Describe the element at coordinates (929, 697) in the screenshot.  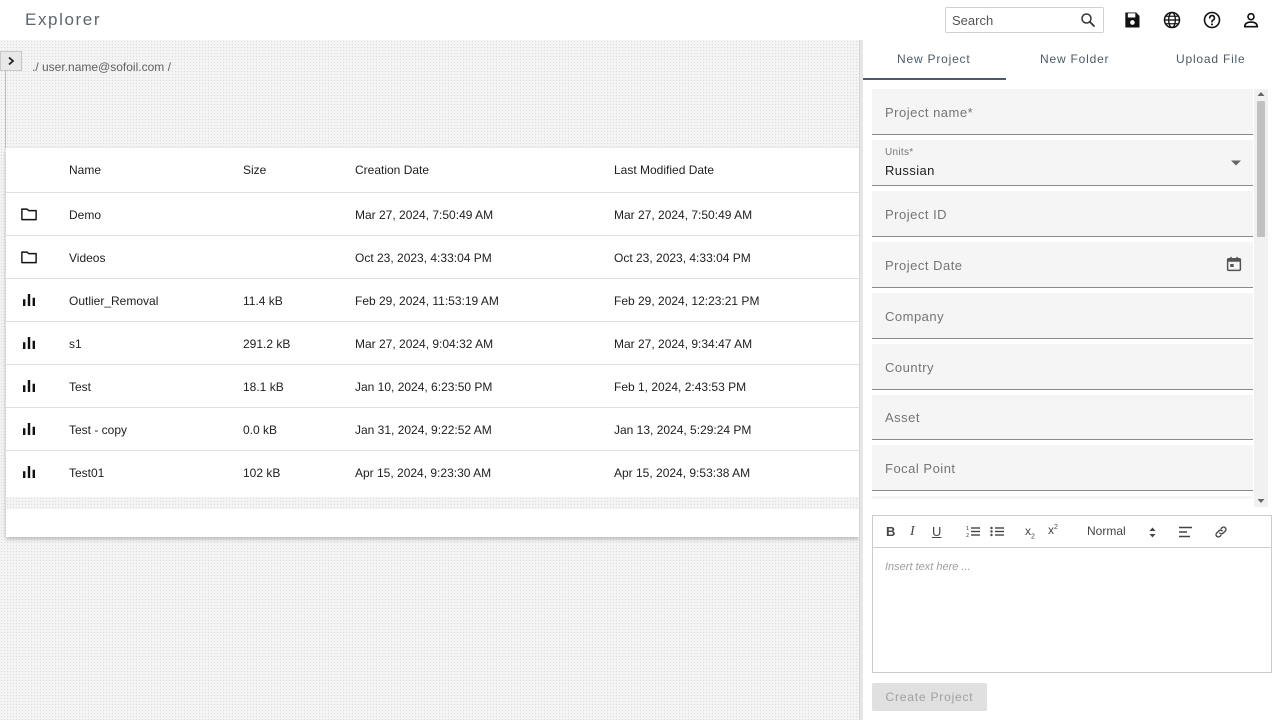
I see `create-project-button: Create Project` at that location.